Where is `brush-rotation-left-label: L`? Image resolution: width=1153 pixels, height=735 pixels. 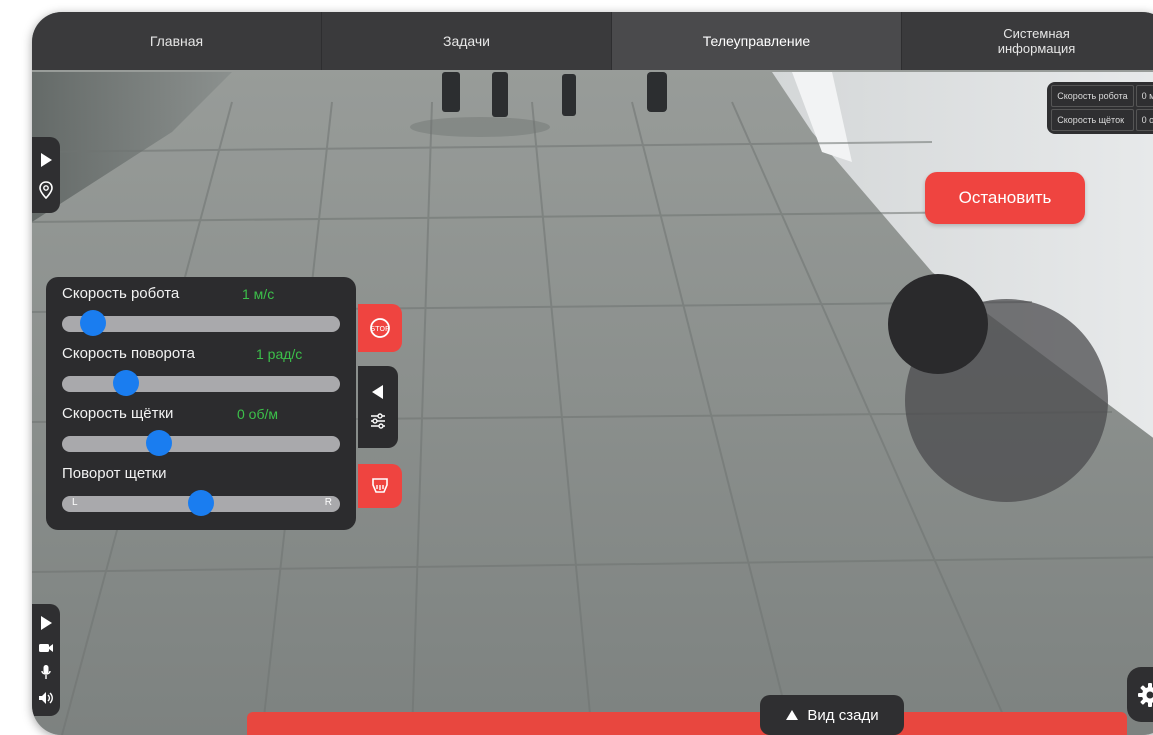 brush-rotation-left-label: L is located at coordinates (75, 502).